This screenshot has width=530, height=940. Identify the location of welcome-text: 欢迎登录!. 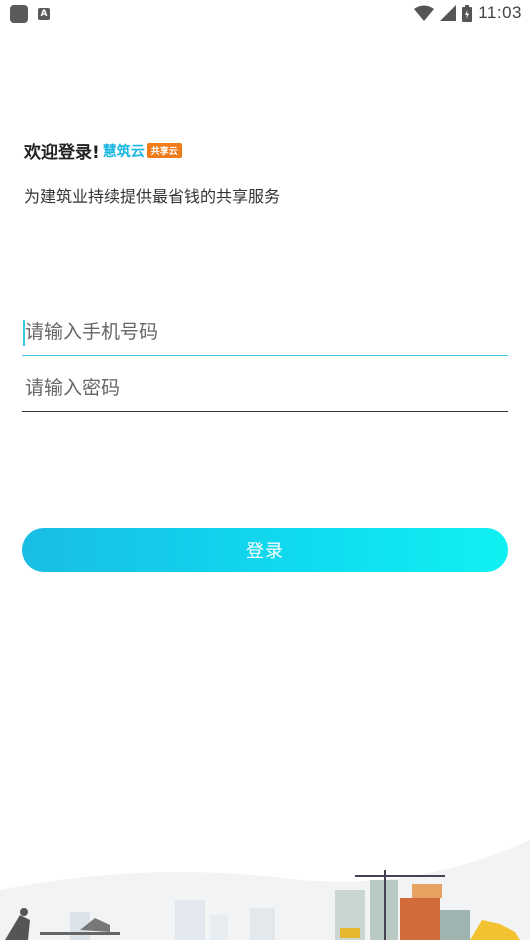
(62, 153).